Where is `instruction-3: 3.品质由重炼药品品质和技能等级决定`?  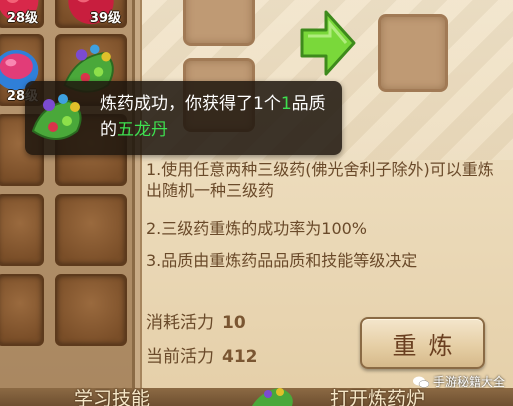
instruction-3: 3.品质由重炼药品品质和技能等级决定 is located at coordinates (282, 260).